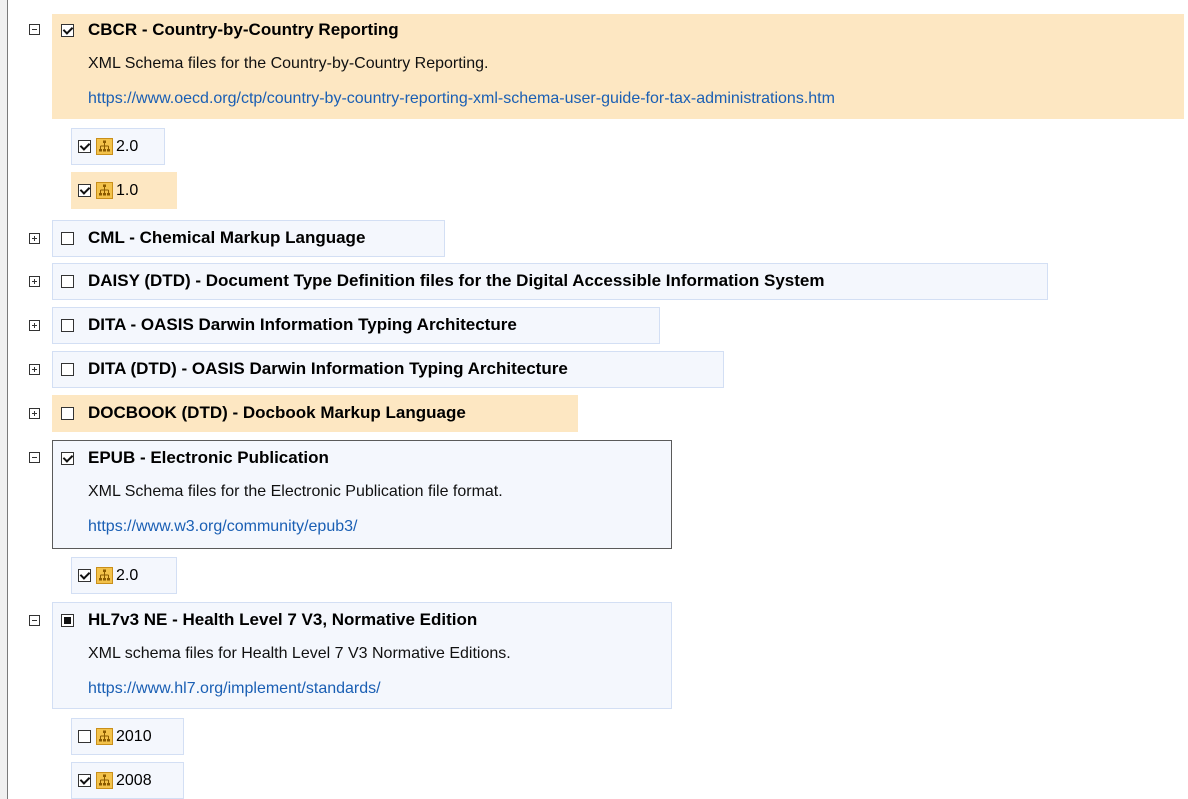 Image resolution: width=1188 pixels, height=799 pixels. I want to click on item-title: CML - Chemical Markup Language, so click(227, 237).